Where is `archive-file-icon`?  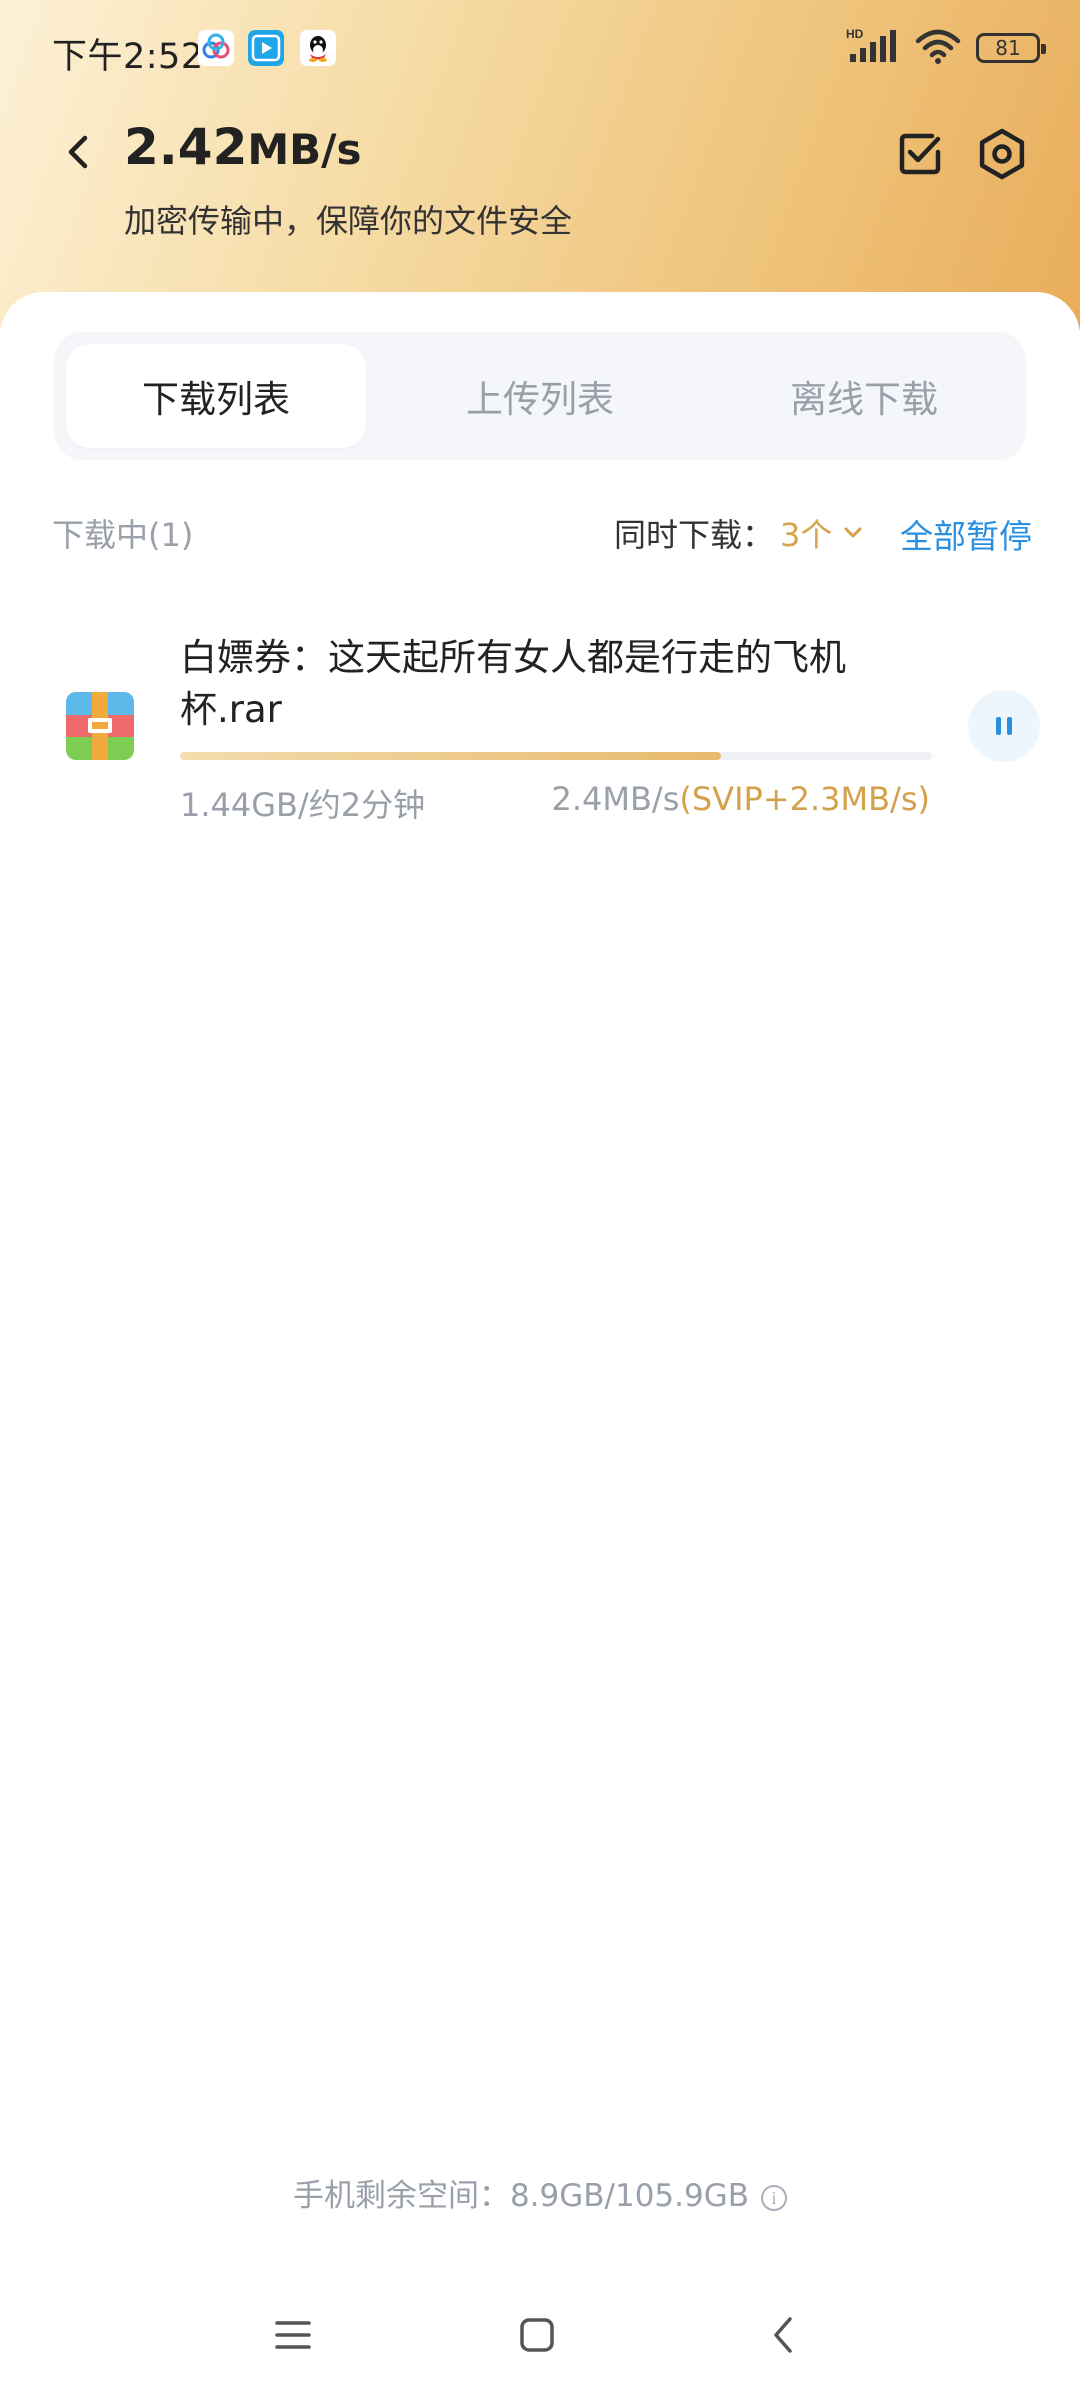
archive-file-icon is located at coordinates (100, 726).